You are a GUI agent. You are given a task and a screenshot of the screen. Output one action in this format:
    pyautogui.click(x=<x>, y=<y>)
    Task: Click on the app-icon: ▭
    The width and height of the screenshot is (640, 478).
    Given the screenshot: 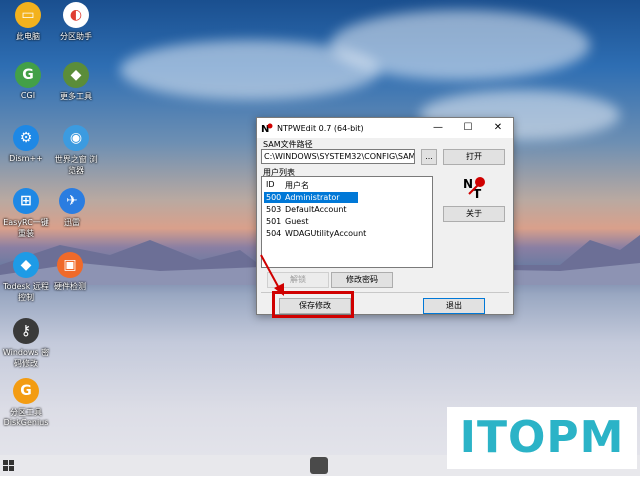 What is the action you would take?
    pyautogui.click(x=28, y=15)
    